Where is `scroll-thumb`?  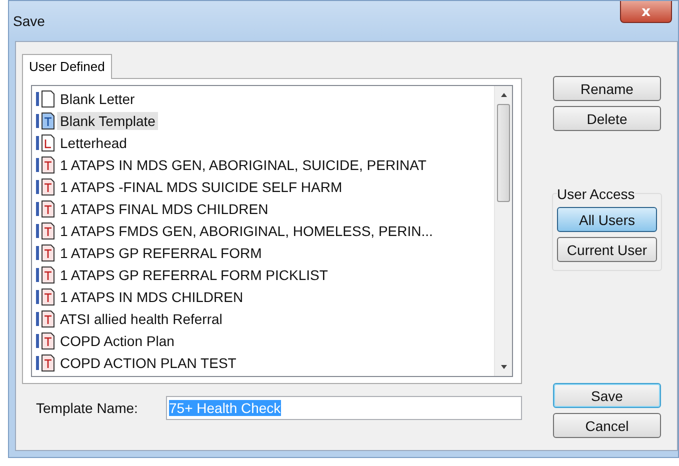 scroll-thumb is located at coordinates (503, 153).